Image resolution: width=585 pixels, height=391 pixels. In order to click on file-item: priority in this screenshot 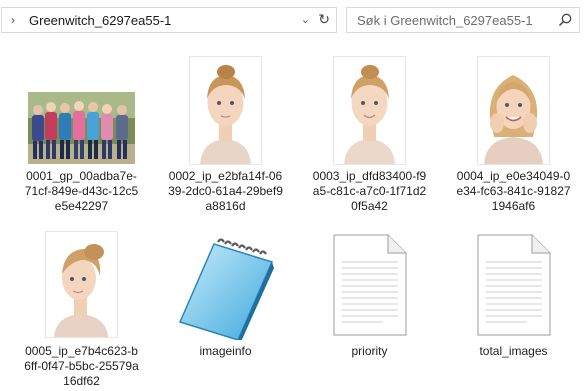, I will do `click(369, 311)`.